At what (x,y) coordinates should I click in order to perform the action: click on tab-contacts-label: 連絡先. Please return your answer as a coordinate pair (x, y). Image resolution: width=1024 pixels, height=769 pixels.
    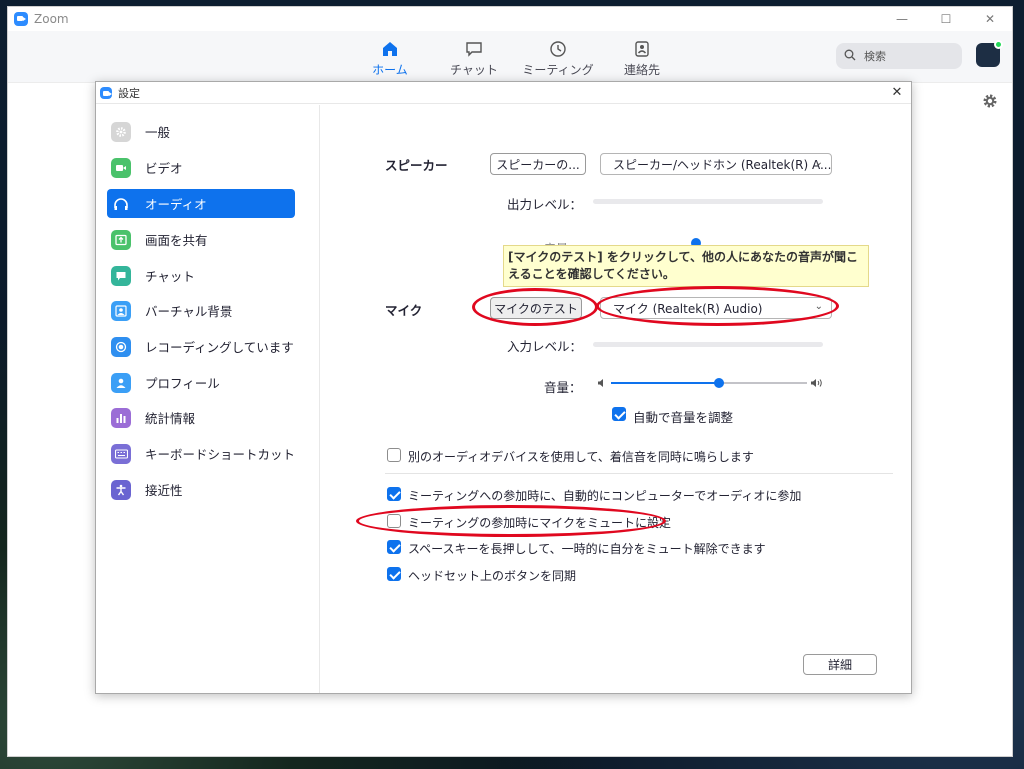
    Looking at the image, I should click on (641, 70).